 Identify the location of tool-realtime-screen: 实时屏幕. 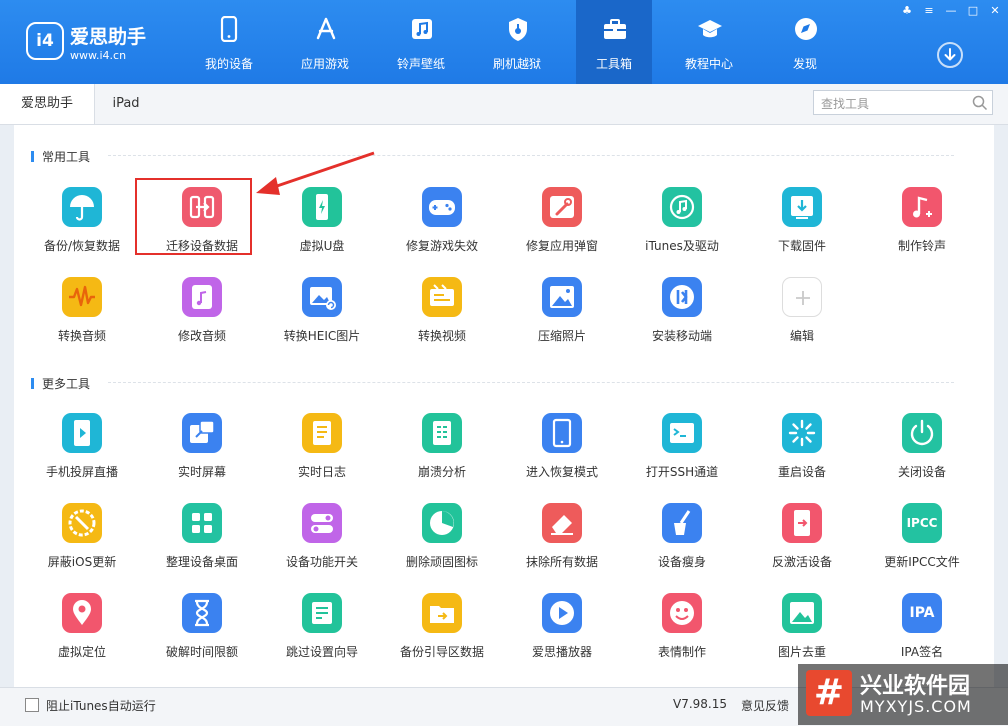
(202, 453).